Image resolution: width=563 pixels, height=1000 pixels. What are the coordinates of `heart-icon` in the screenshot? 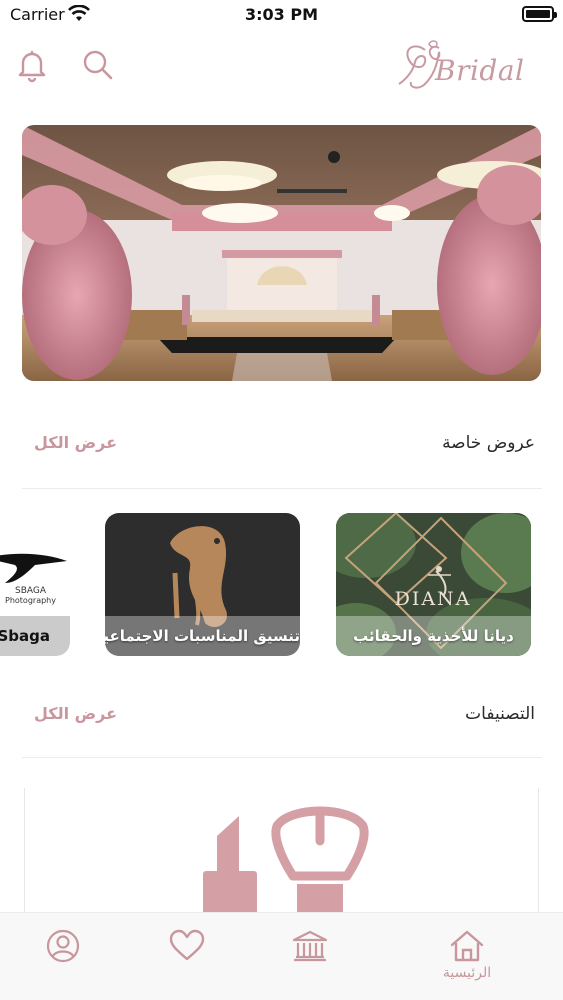 It's located at (187, 945).